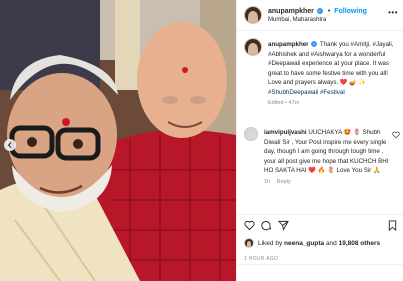  Describe the element at coordinates (251, 134) in the screenshot. I see `commenter-avatar` at that location.